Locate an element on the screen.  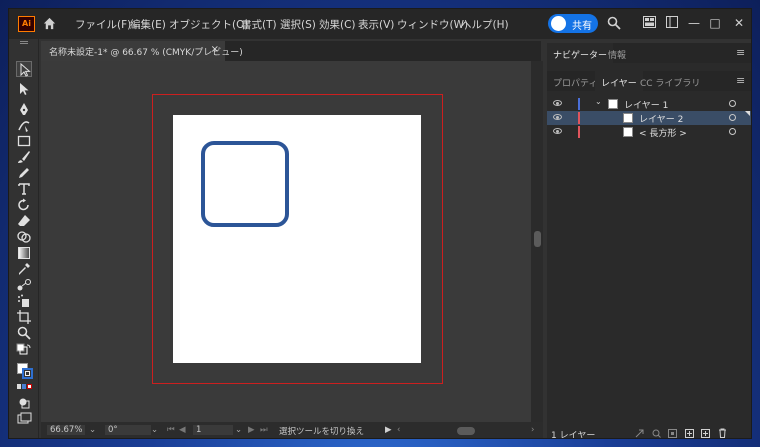
type-tool-icon is located at coordinates (24, 189).